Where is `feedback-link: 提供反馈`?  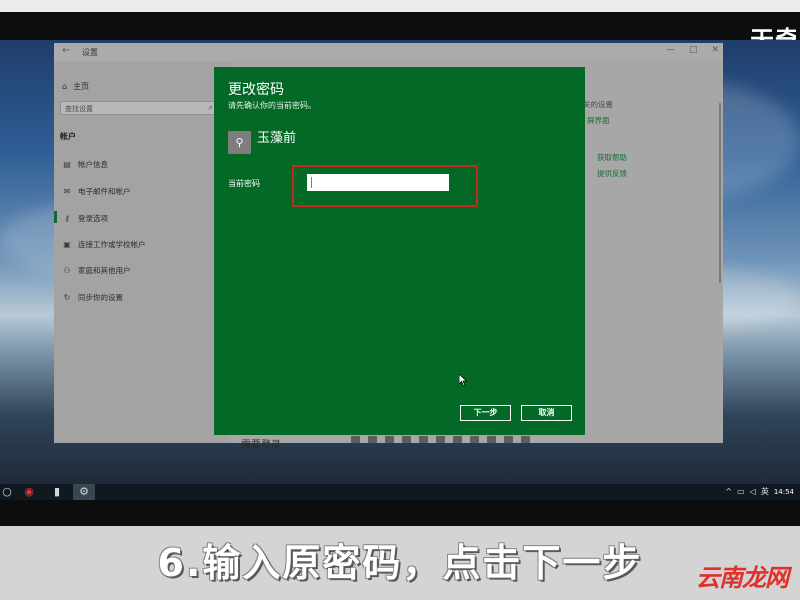 feedback-link: 提供反馈 is located at coordinates (612, 173).